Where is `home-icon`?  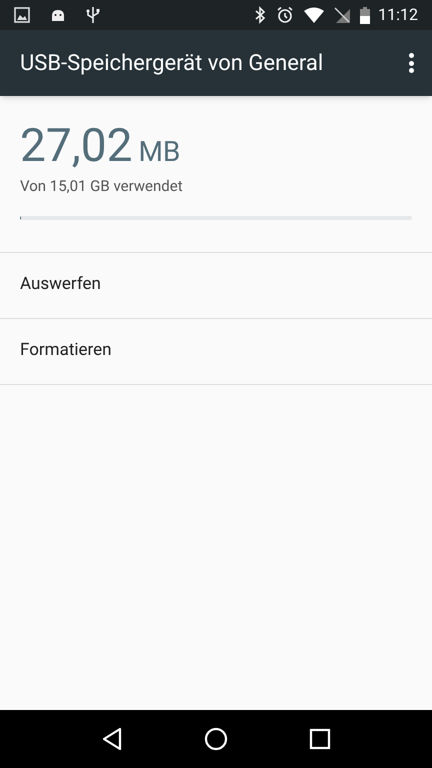 home-icon is located at coordinates (216, 739).